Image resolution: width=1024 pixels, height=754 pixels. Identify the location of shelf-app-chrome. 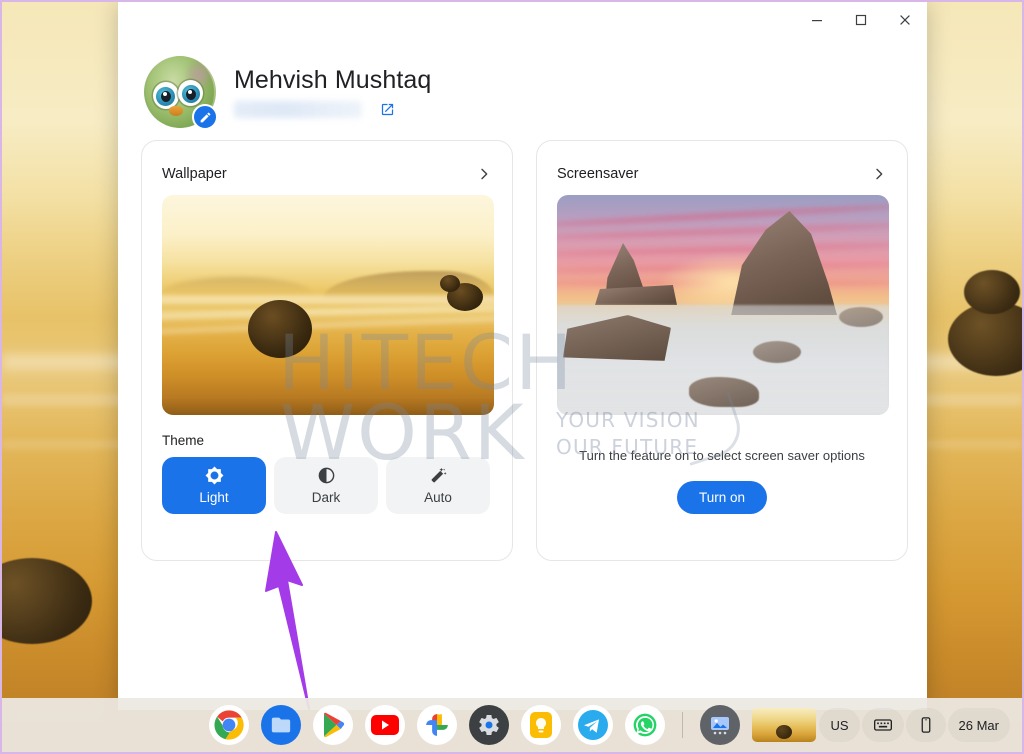
(228, 725).